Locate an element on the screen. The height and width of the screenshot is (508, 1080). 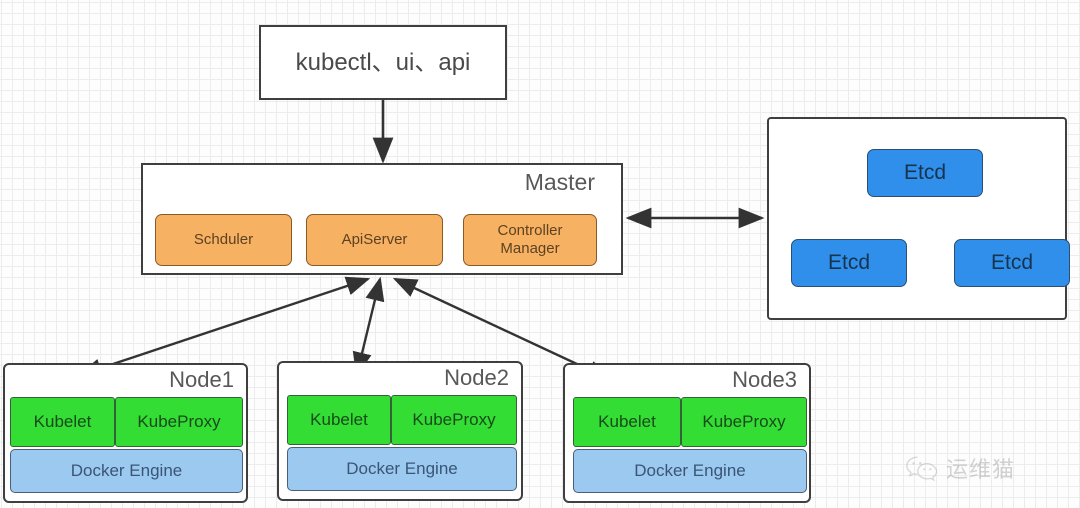
node3-title: Node3 is located at coordinates (764, 379).